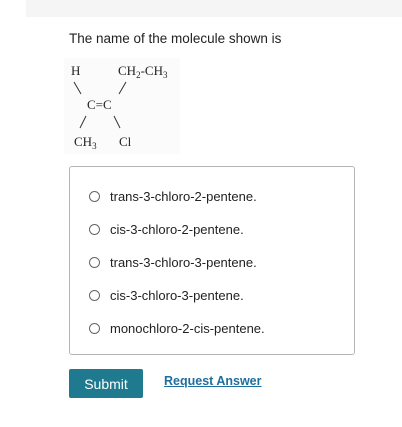 This screenshot has width=402, height=427. Describe the element at coordinates (122, 88) in the screenshot. I see `bond-c-ethyl` at that location.